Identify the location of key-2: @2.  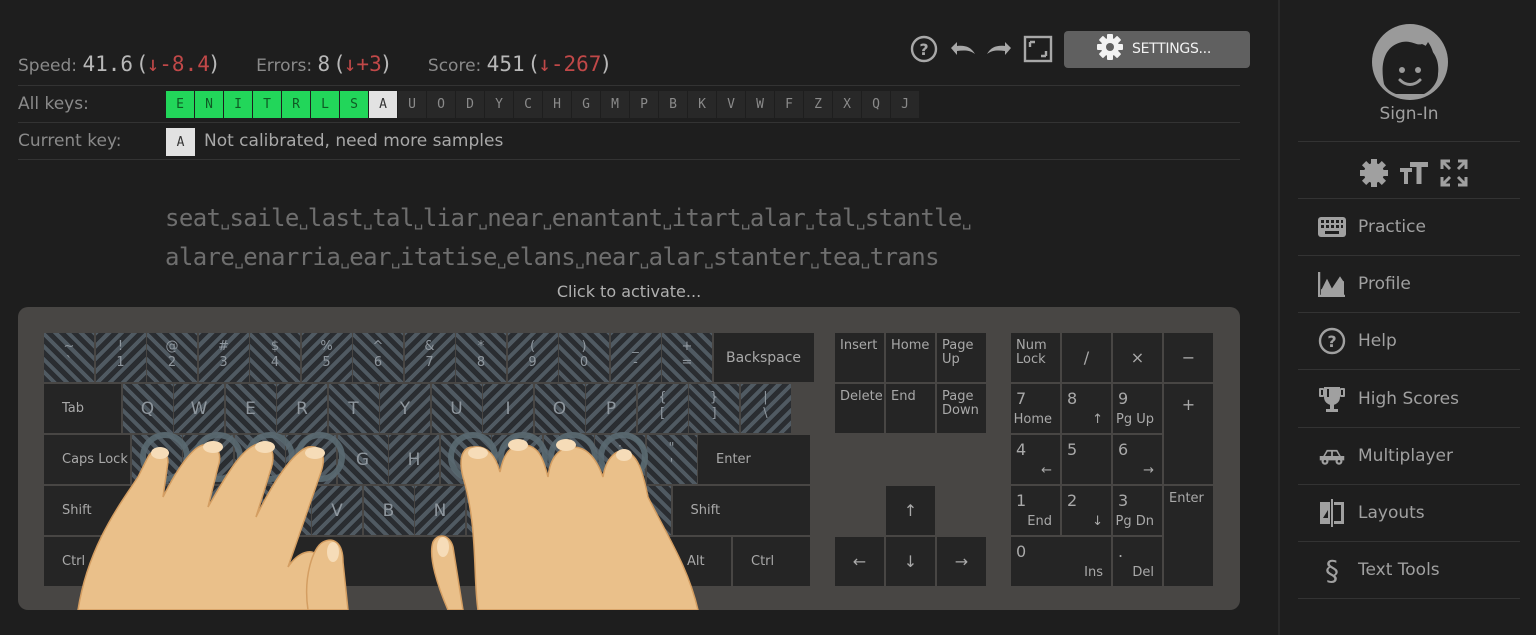
(172, 357).